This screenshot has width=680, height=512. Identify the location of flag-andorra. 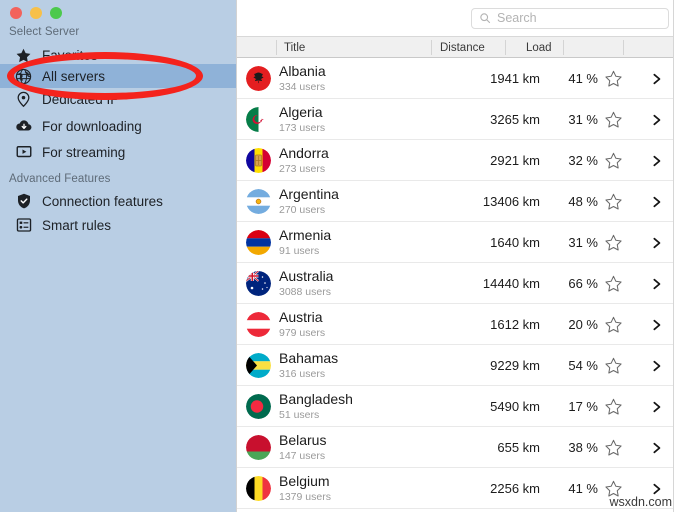
(258, 160).